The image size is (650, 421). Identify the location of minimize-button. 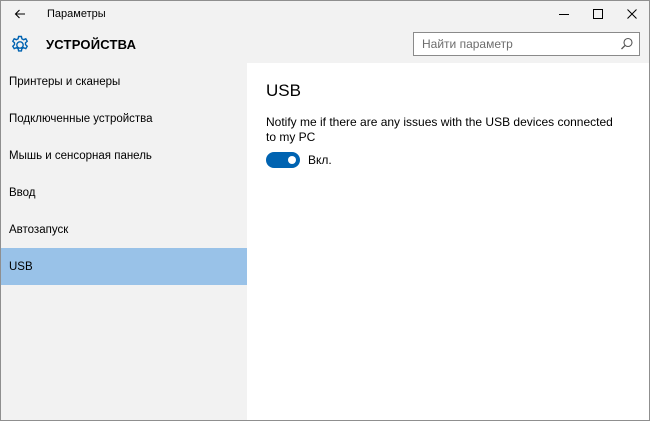
(564, 13).